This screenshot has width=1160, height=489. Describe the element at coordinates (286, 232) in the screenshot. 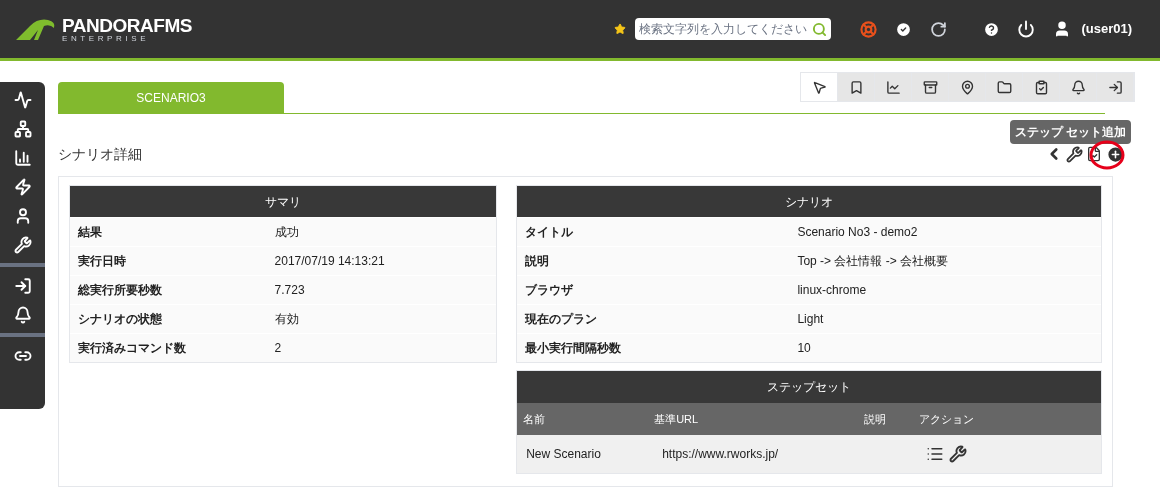

I see `row-value: 成功` at that location.